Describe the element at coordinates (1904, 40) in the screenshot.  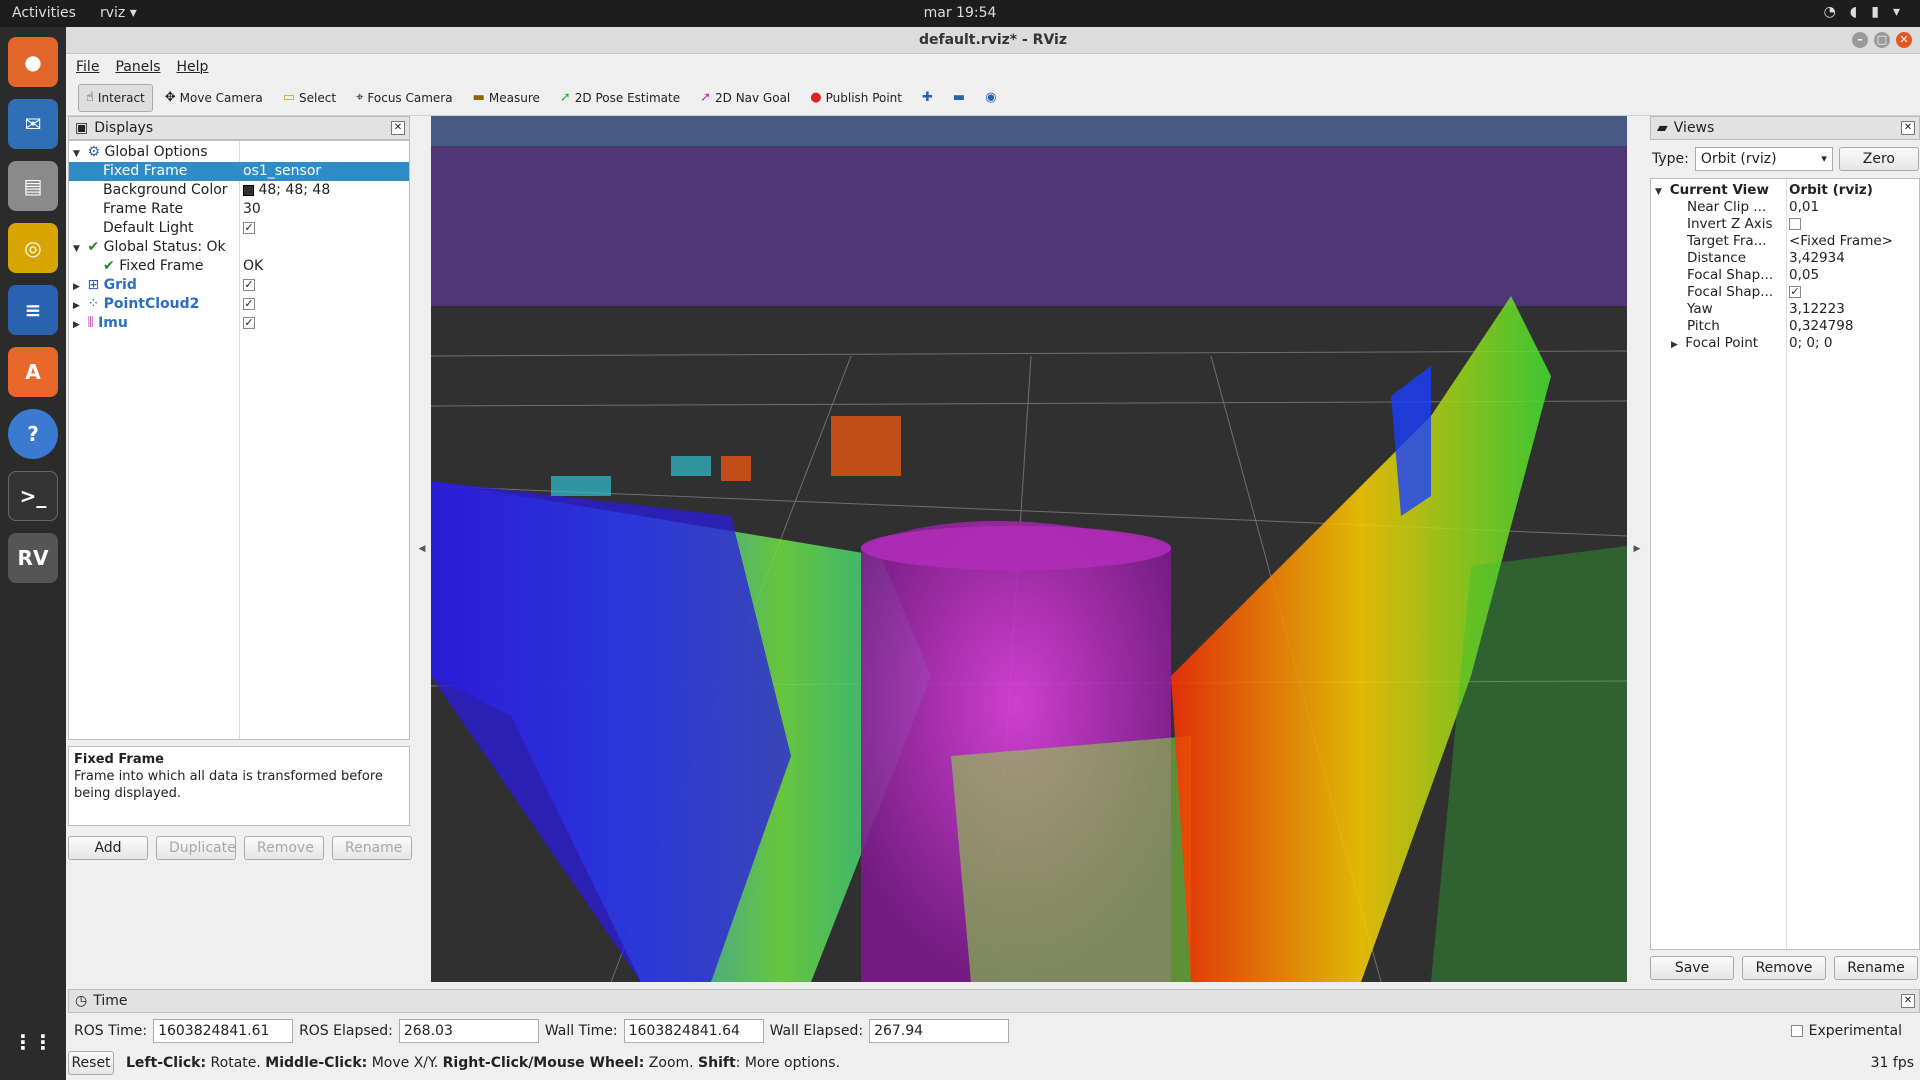
I see `close-button: ✕` at that location.